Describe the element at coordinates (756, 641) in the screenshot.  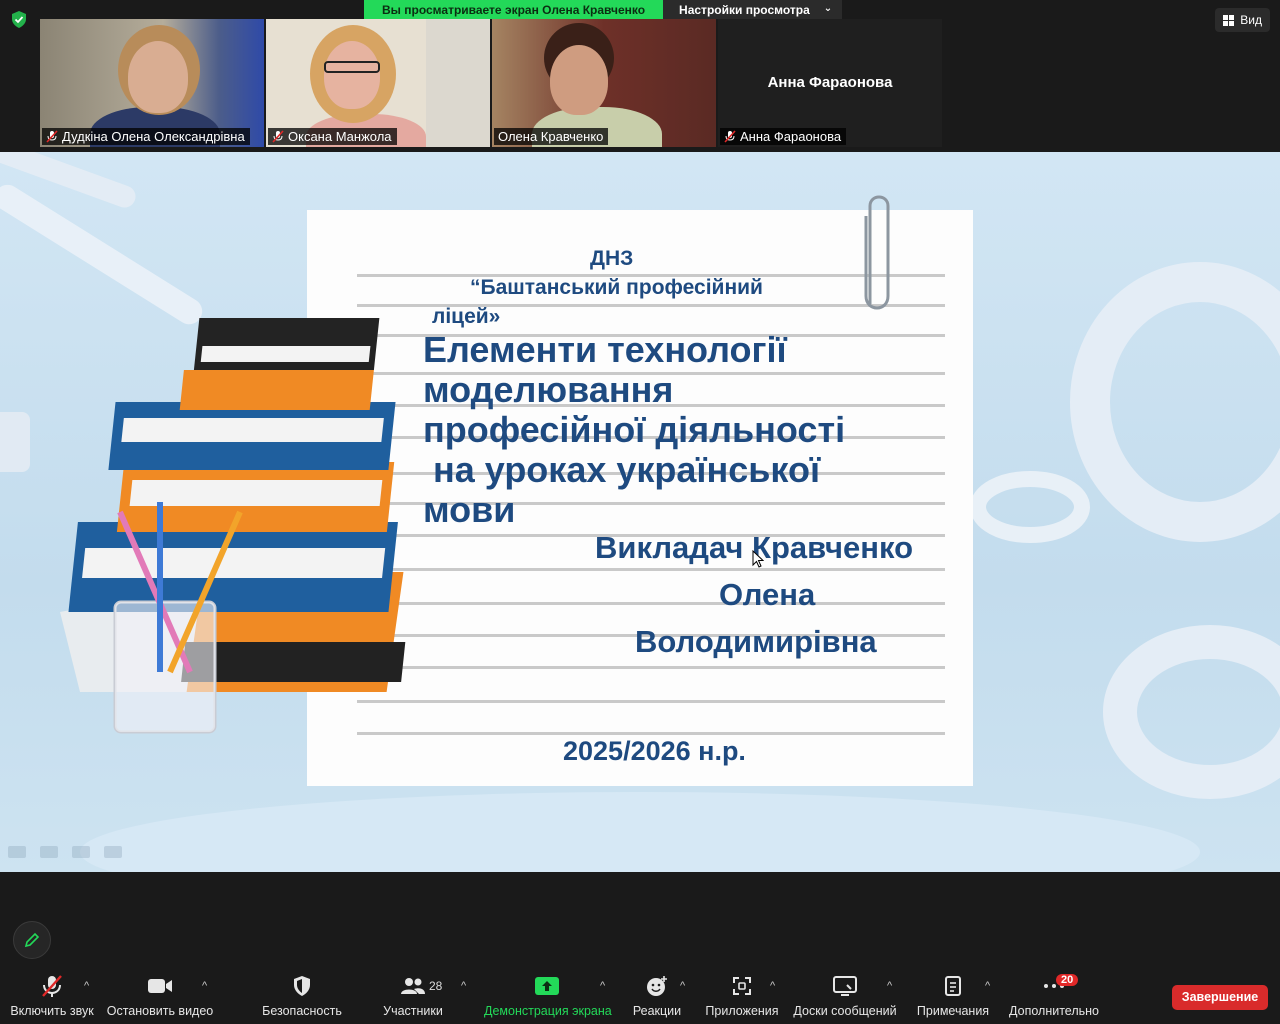
I see `slide-author-line3: Володимирівна` at that location.